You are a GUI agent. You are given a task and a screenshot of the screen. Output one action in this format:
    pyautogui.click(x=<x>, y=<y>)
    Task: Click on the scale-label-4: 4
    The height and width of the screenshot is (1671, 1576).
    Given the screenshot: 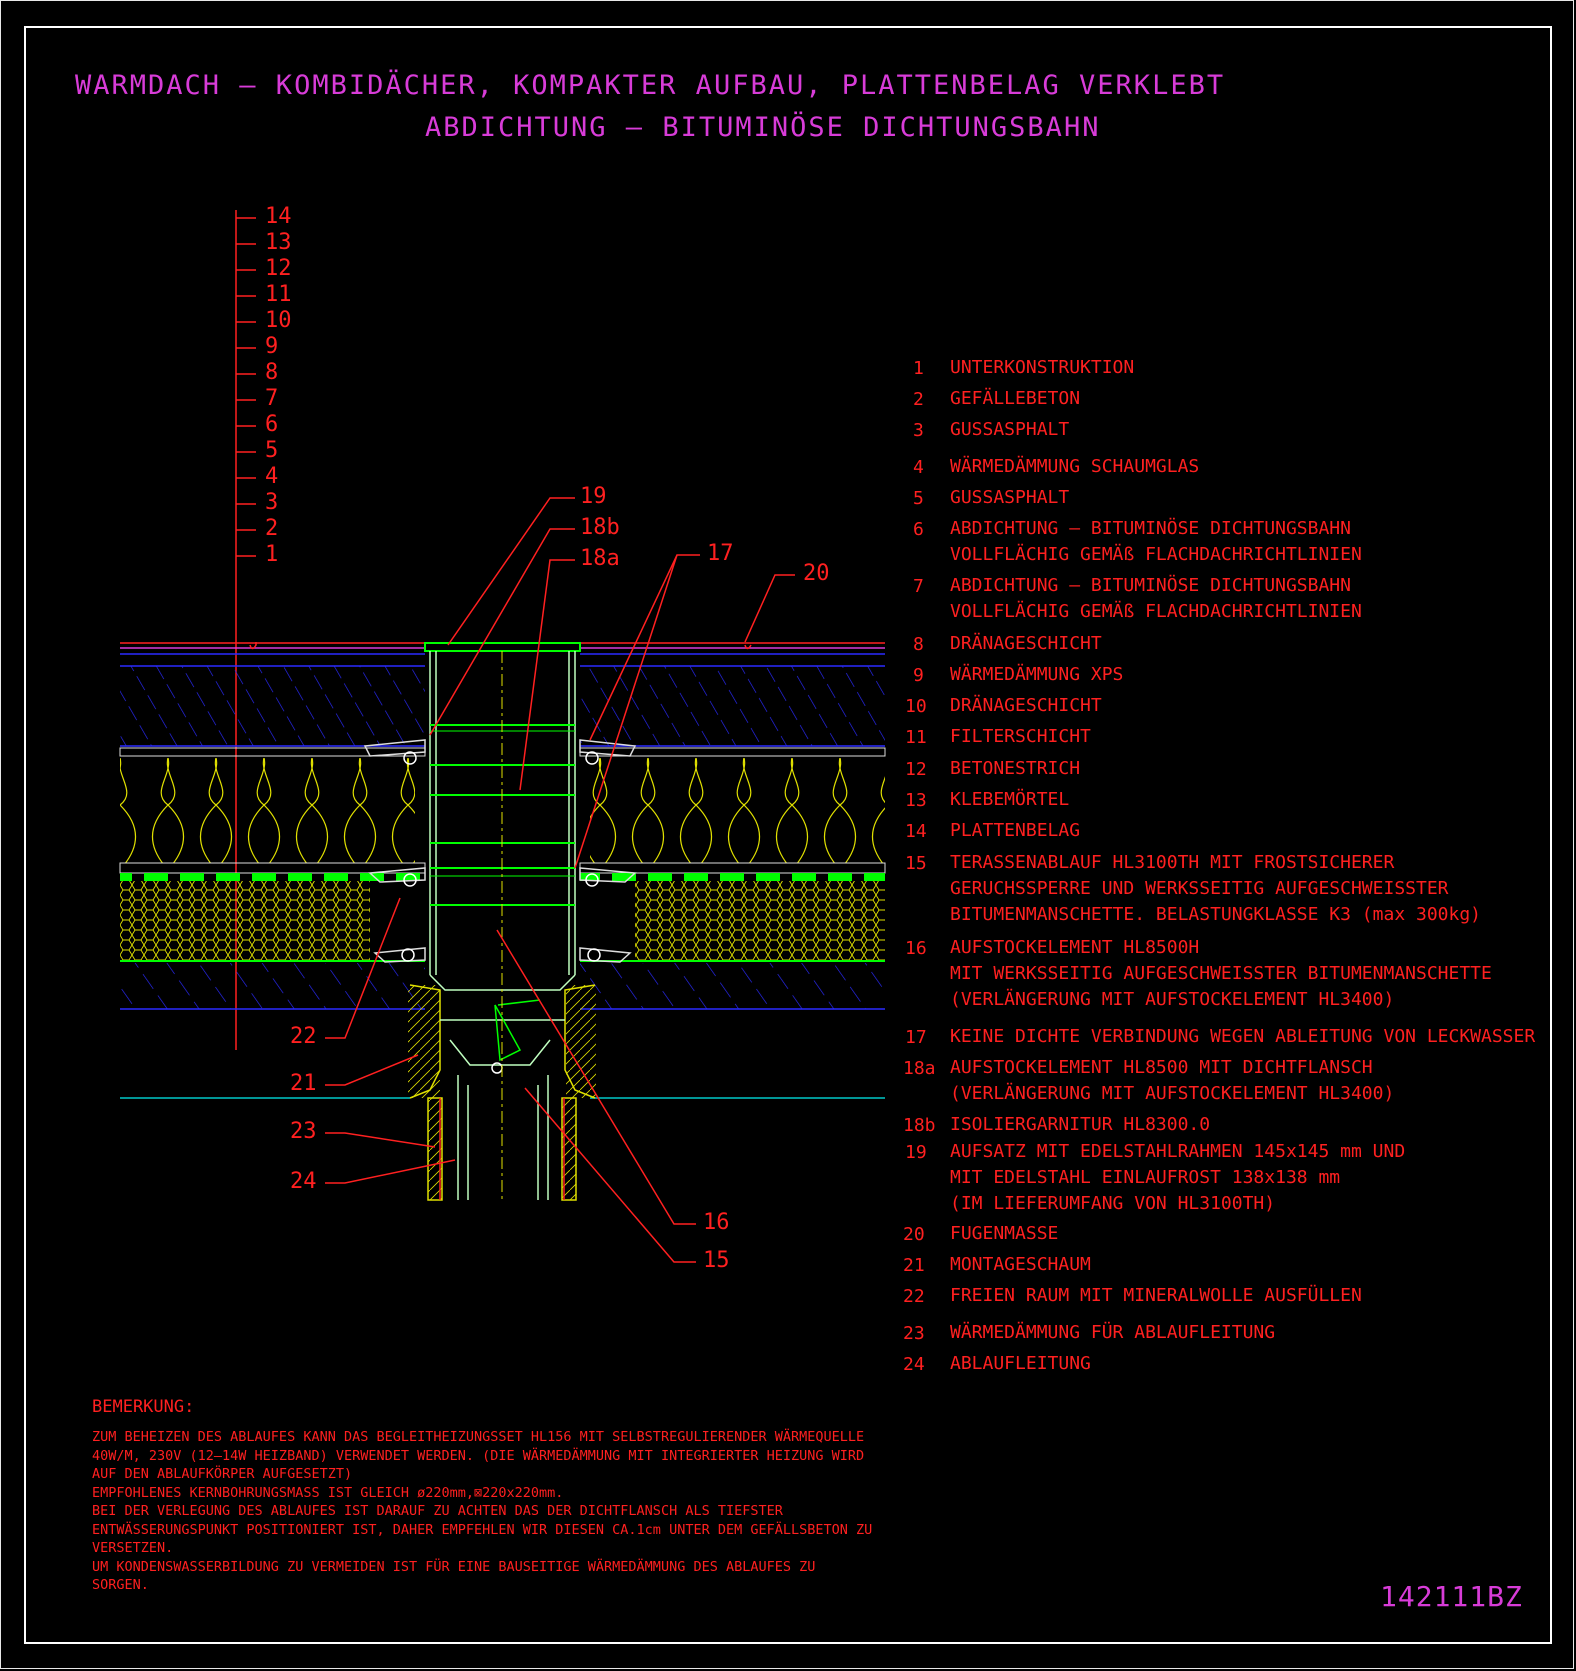 What is the action you would take?
    pyautogui.click(x=272, y=476)
    